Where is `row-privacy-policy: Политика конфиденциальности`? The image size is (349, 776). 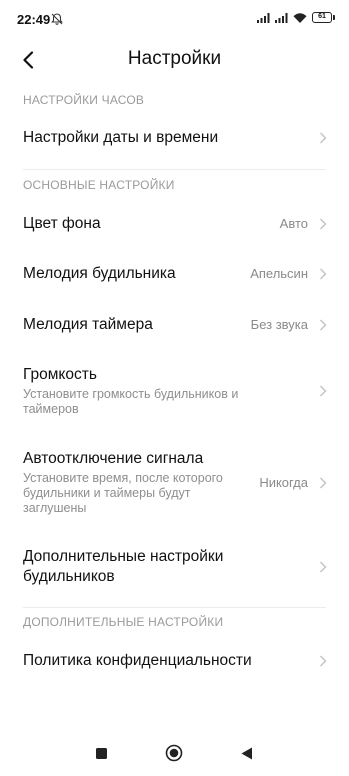
row-privacy-policy: Политика конфиденциальности is located at coordinates (174, 661).